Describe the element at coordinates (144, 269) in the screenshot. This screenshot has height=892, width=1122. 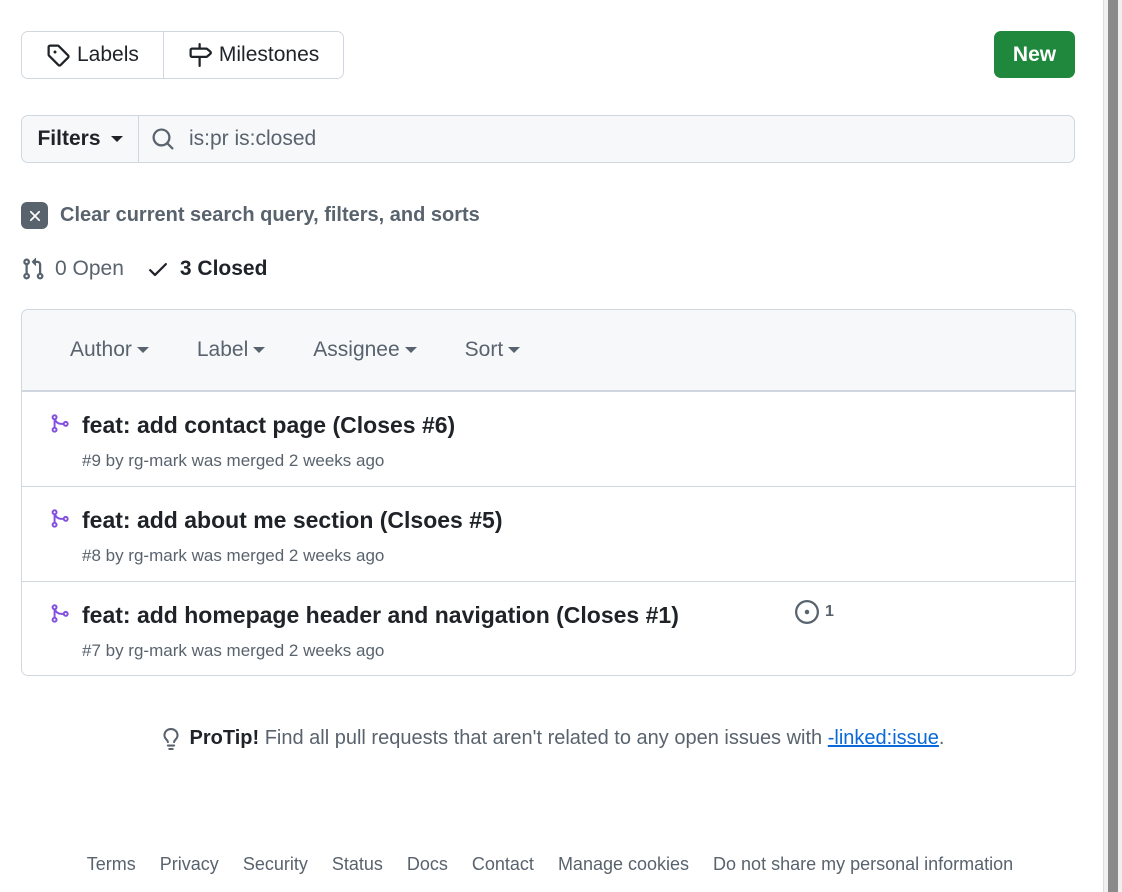
I see `state-tabs: 0 Open 3 Closed` at that location.